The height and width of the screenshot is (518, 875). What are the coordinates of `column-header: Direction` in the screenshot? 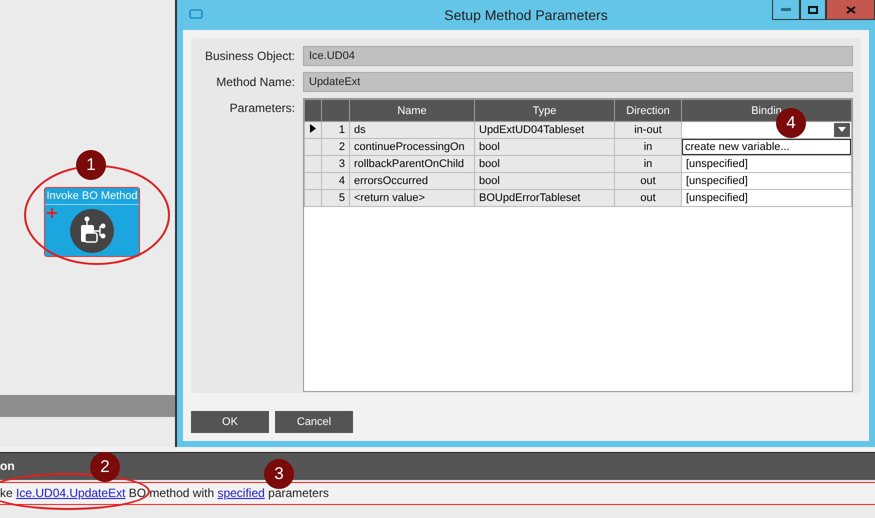 It's located at (648, 111).